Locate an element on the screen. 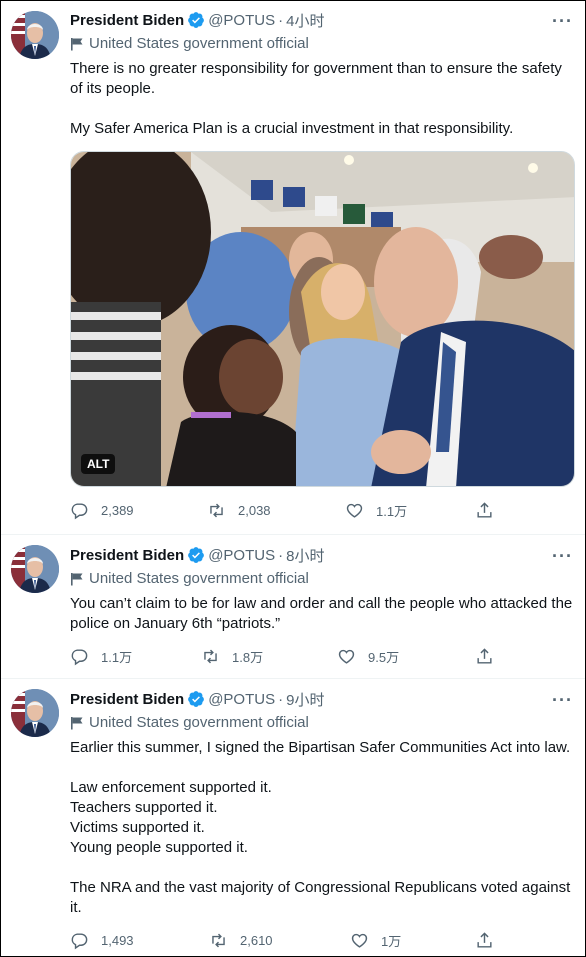 This screenshot has width=586, height=957. action-bar: 1.1万 1.8万 9.5万 is located at coordinates (285, 657).